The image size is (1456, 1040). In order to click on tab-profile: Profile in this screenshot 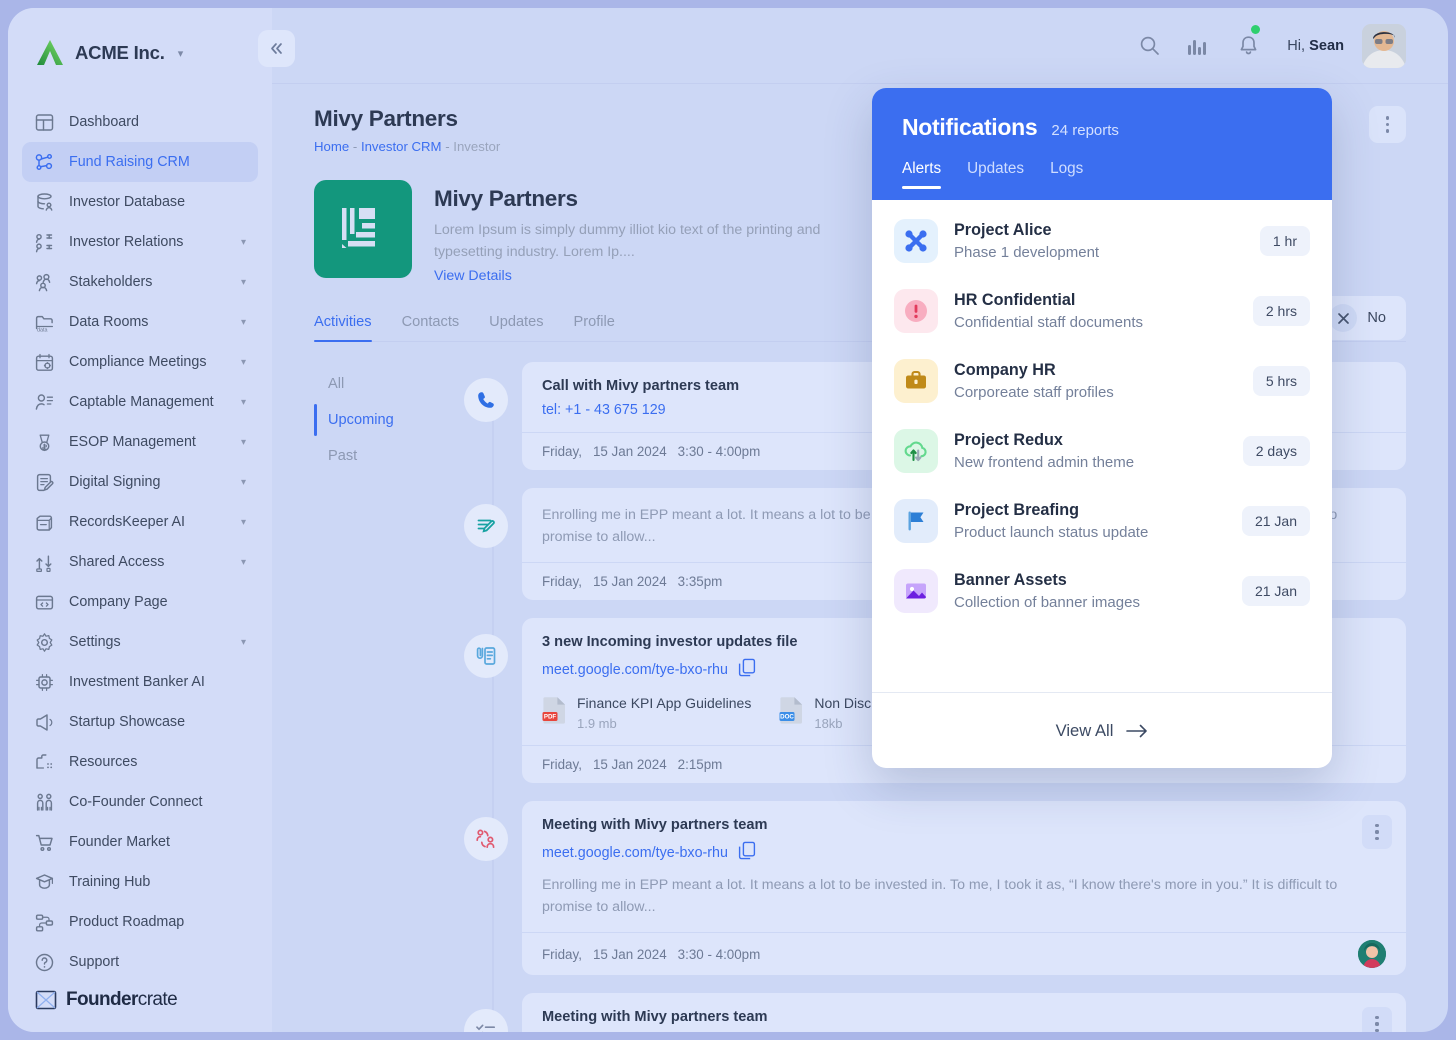, I will do `click(594, 327)`.